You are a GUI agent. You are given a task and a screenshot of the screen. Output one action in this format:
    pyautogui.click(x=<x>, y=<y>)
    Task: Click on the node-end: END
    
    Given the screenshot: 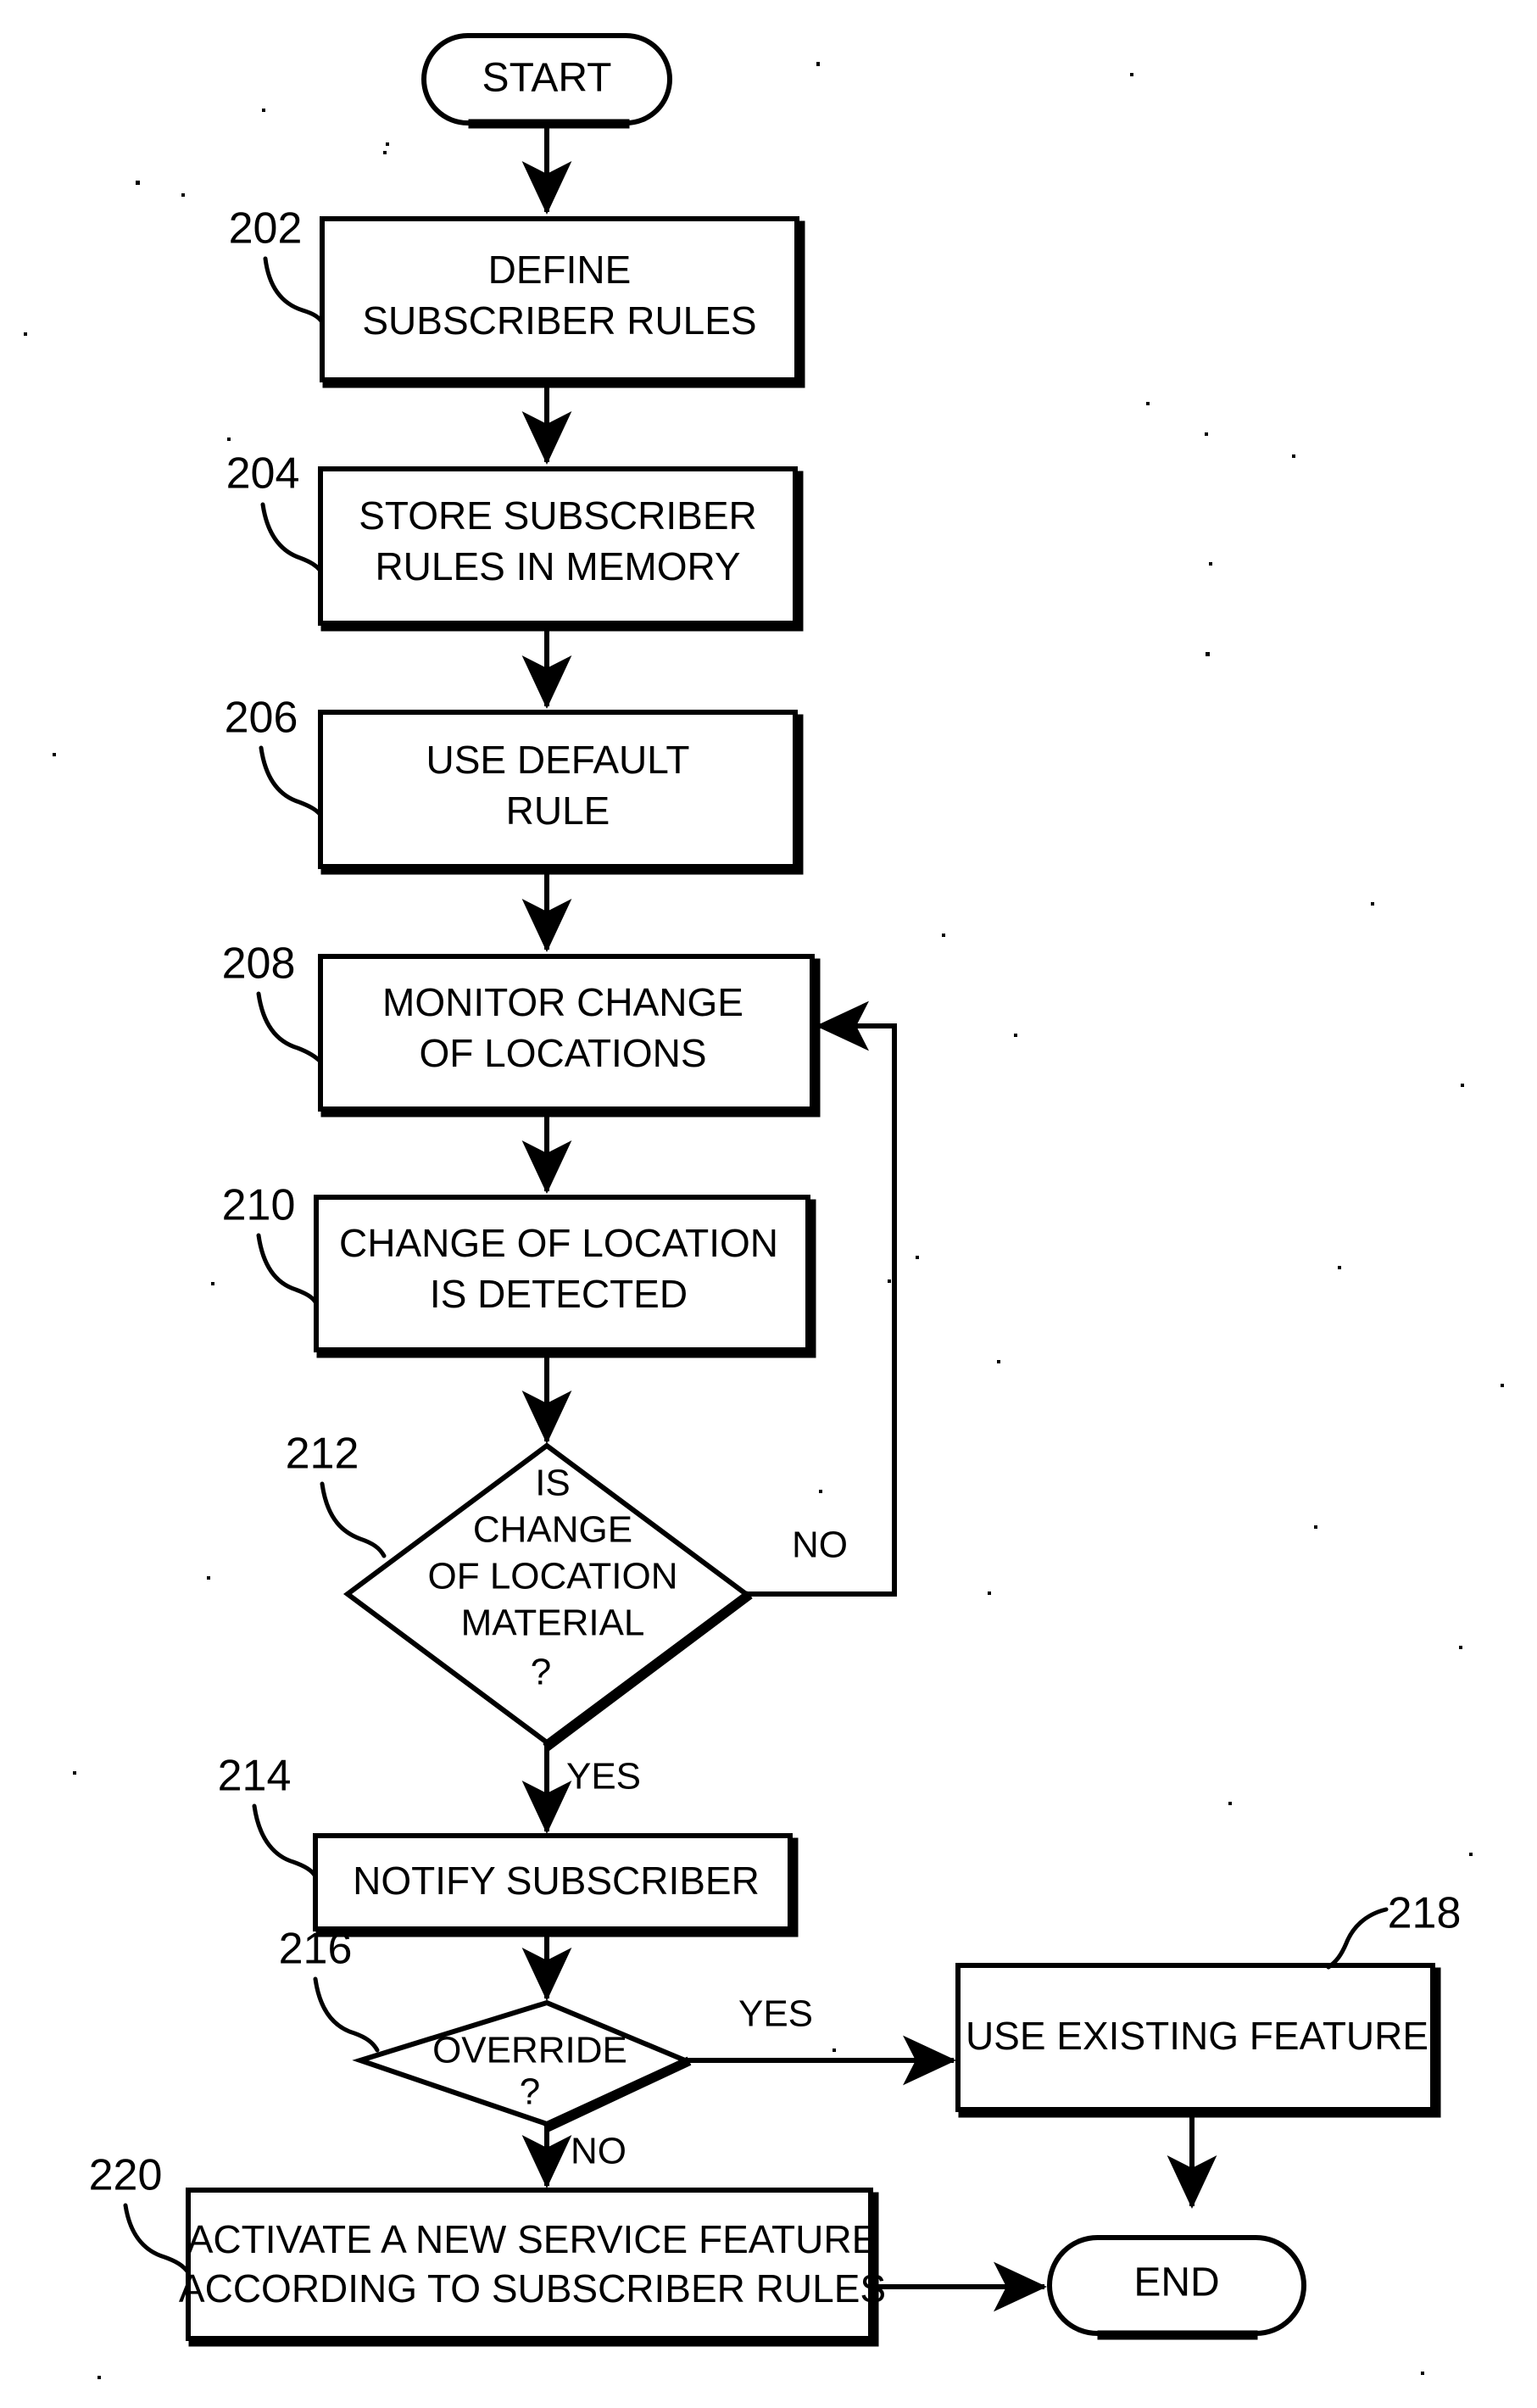 What is the action you would take?
    pyautogui.click(x=1176, y=2287)
    